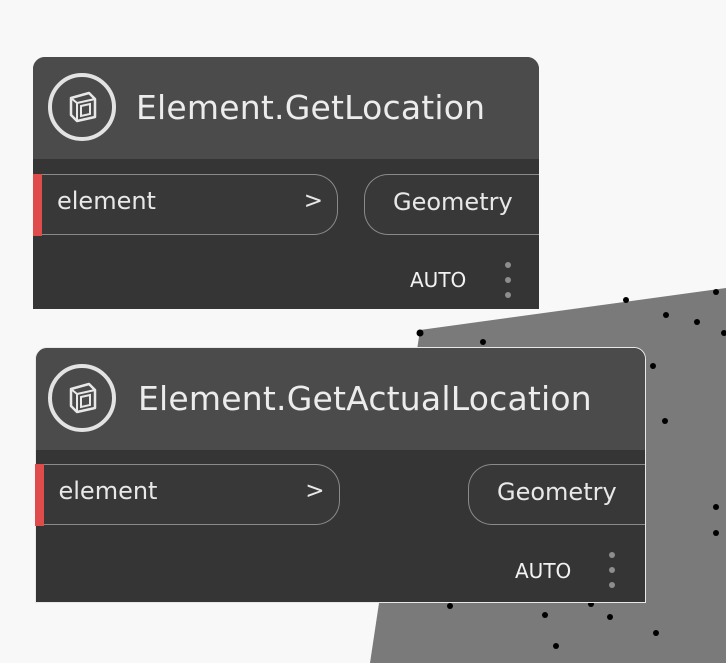 This screenshot has height=663, width=726. I want to click on node-title: Element.GetActualLocation, so click(365, 398).